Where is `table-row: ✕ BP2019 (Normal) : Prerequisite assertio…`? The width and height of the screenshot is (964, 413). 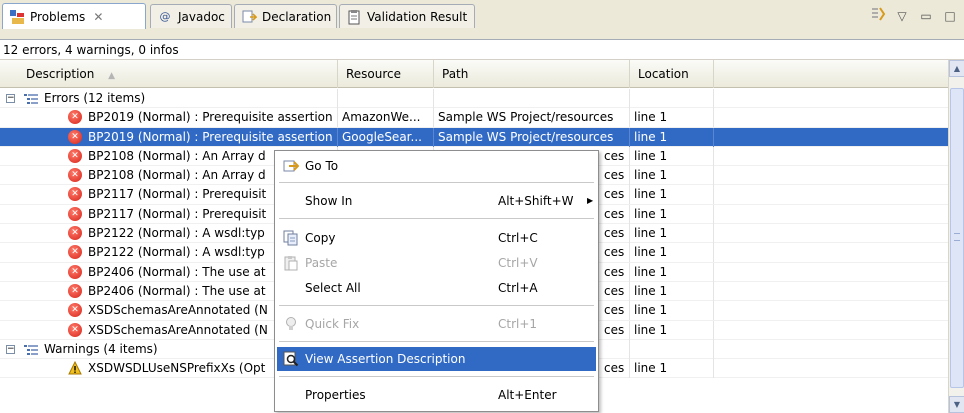 table-row: ✕ BP2019 (Normal) : Prerequisite assertio… is located at coordinates (474, 118).